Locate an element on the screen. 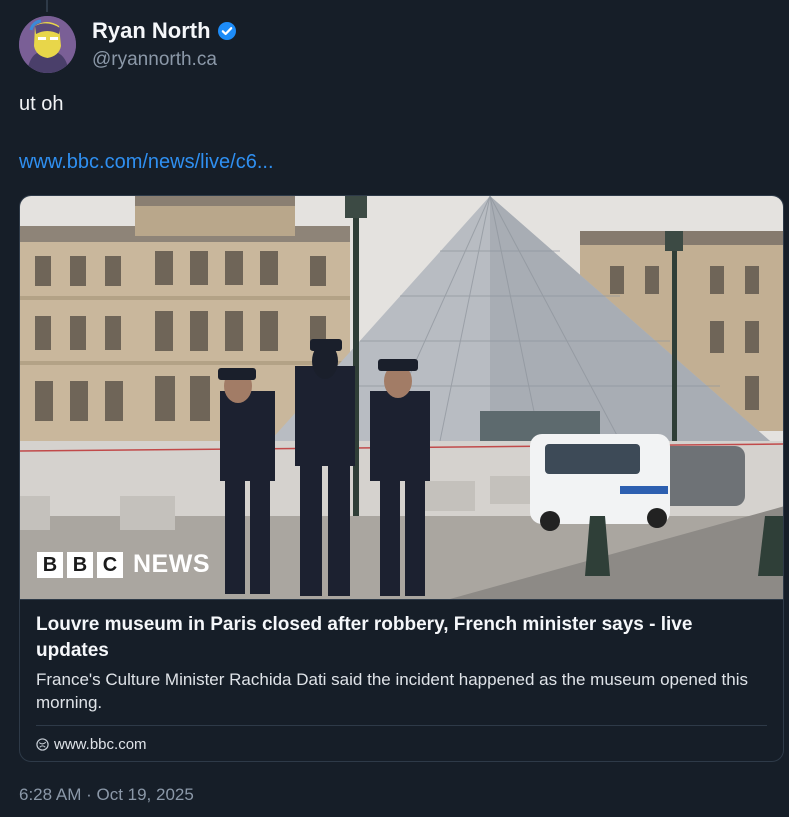  globe-icon is located at coordinates (42, 744).